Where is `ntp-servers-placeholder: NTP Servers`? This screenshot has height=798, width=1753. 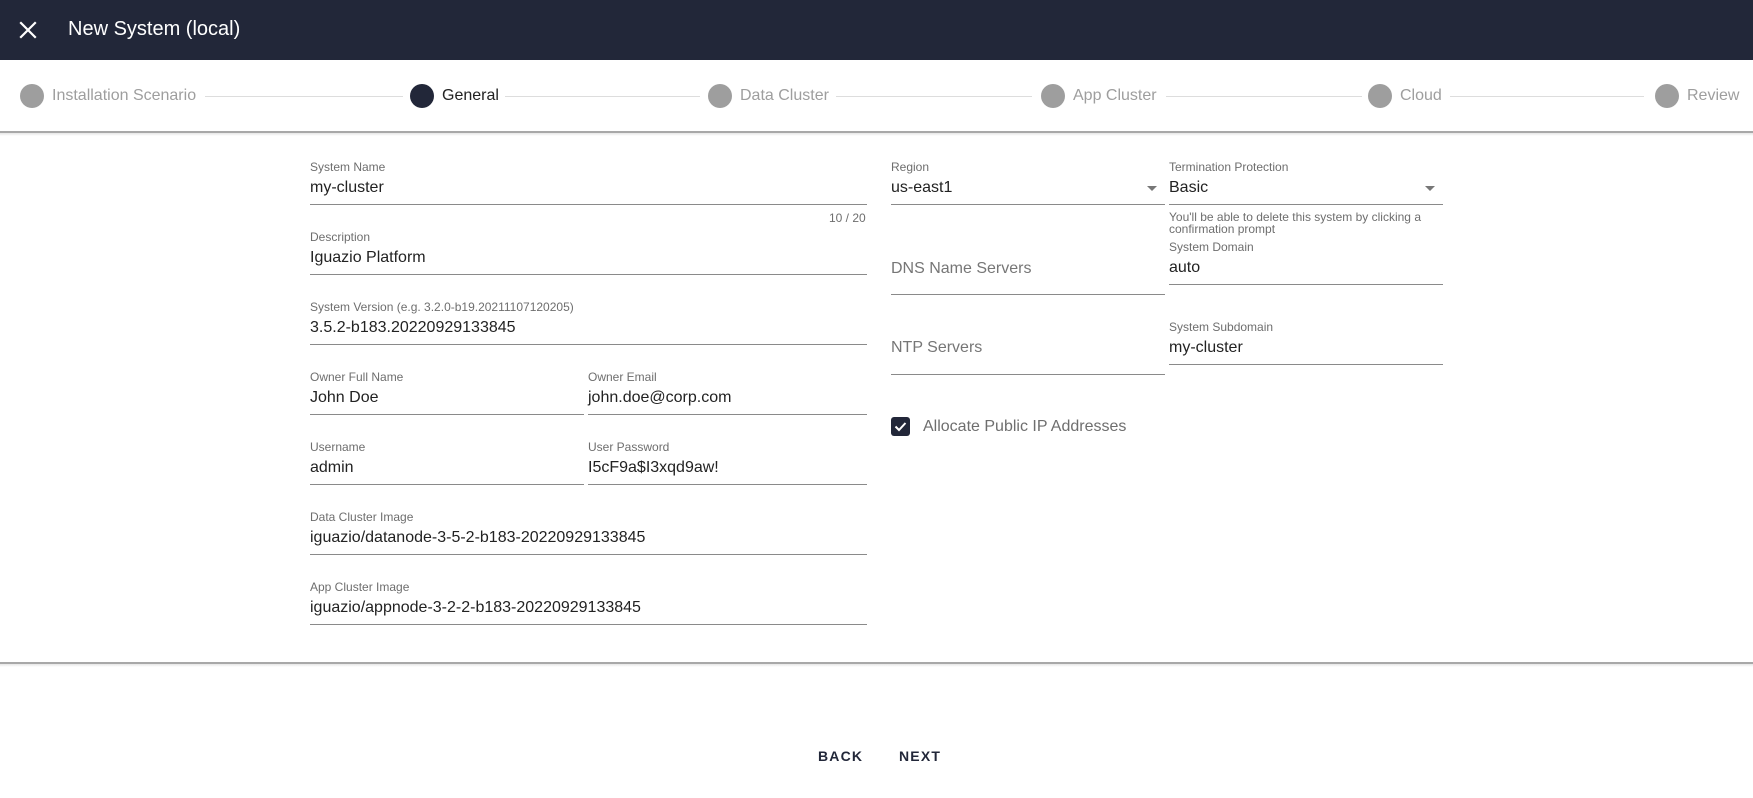
ntp-servers-placeholder: NTP Servers is located at coordinates (937, 347).